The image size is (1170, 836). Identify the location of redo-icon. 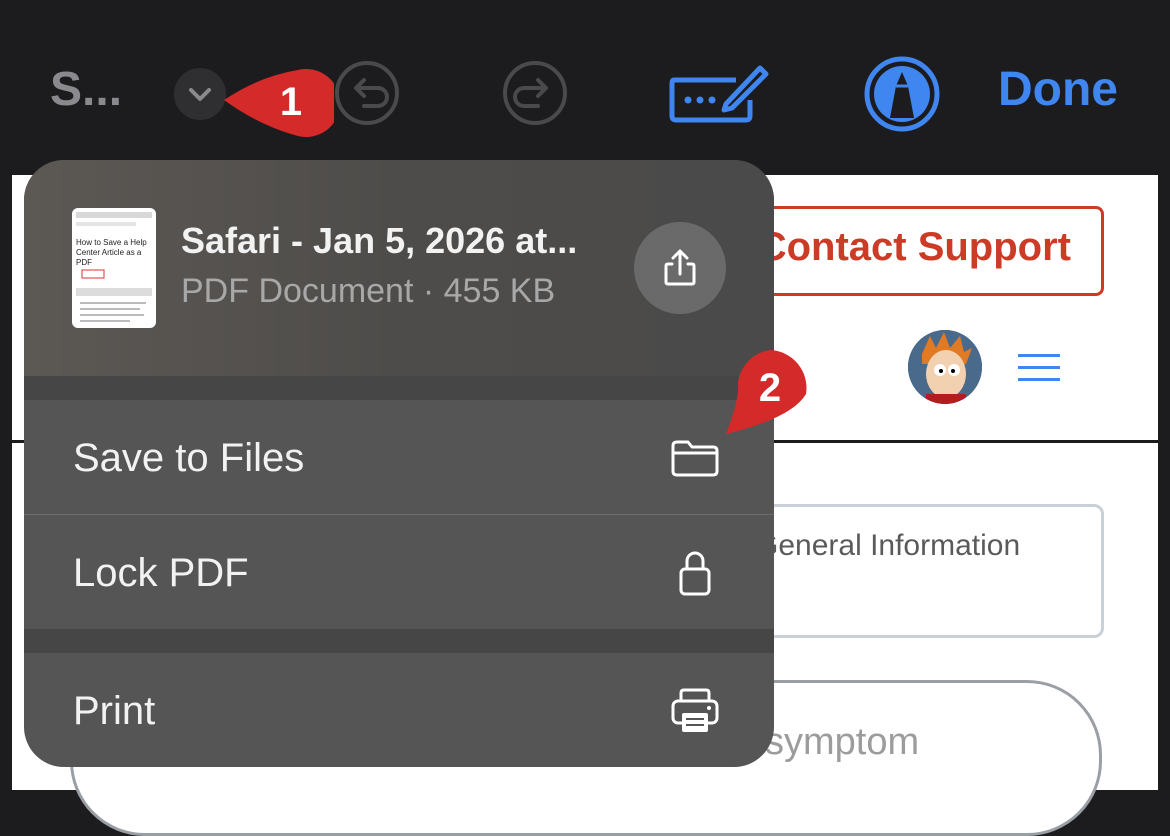
(535, 95).